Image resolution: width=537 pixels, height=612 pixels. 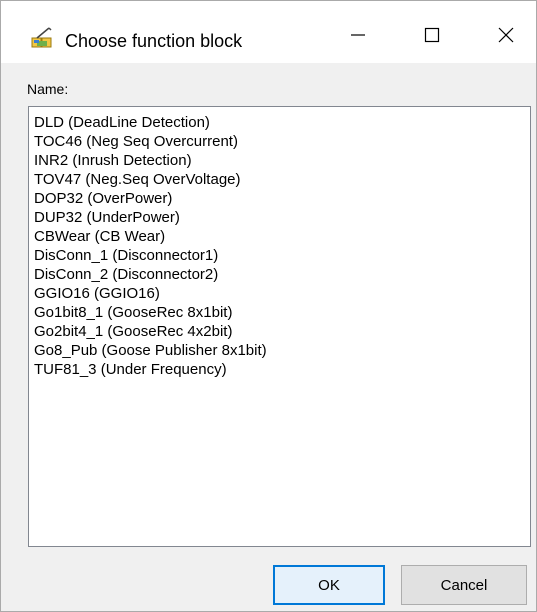 What do you see at coordinates (154, 41) in the screenshot?
I see `window-title: Choose function block` at bounding box center [154, 41].